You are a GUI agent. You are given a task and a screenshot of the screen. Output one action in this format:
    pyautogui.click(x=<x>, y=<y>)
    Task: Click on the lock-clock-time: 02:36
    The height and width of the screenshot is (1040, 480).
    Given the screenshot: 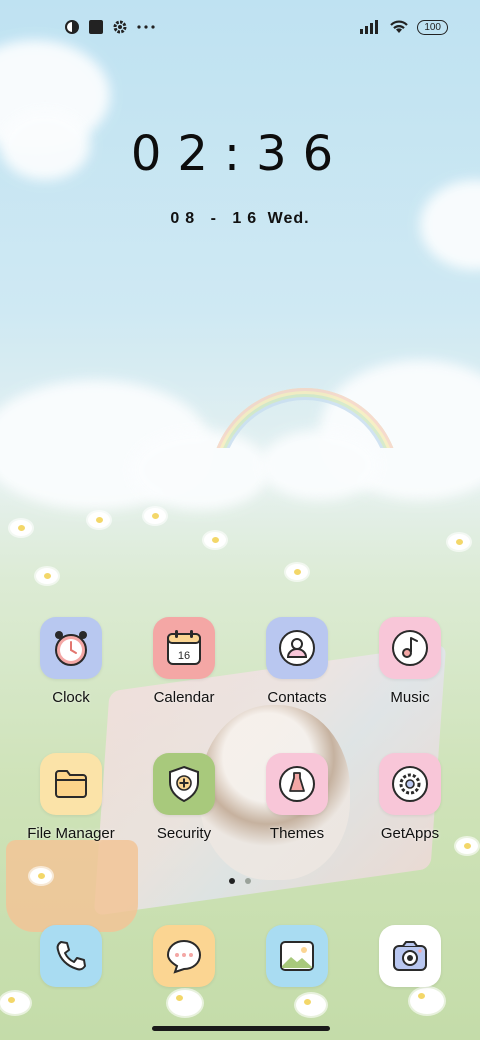 What is the action you would take?
    pyautogui.click(x=240, y=154)
    